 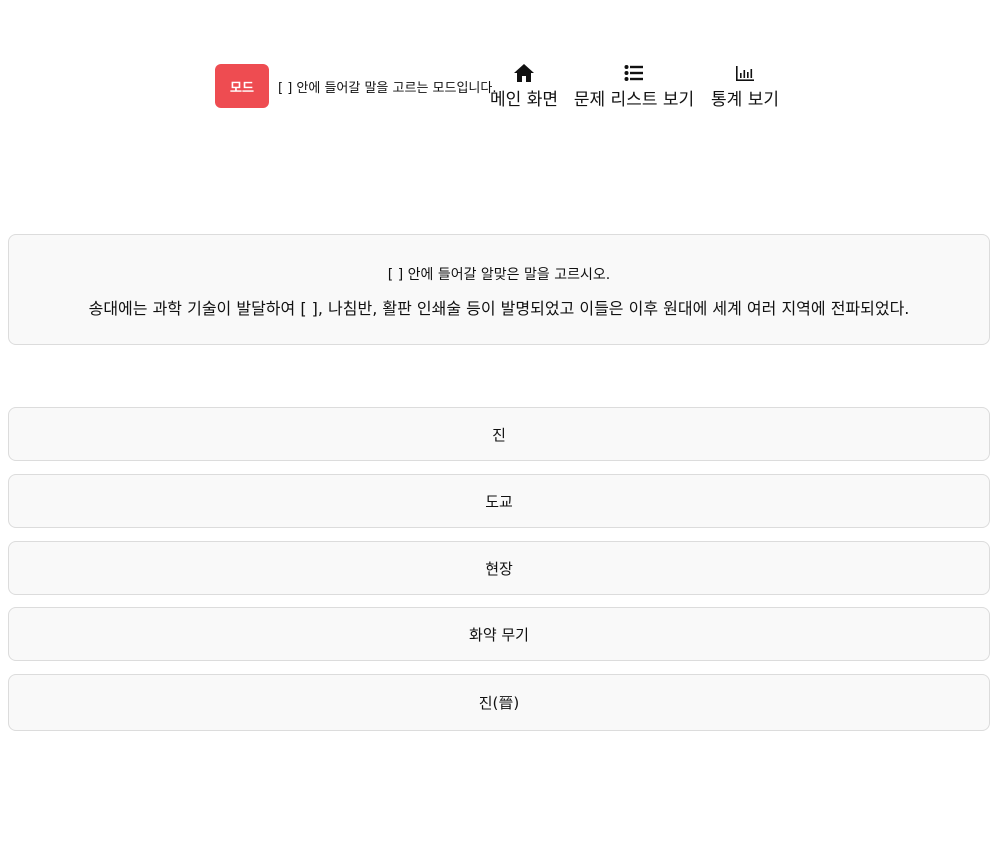 What do you see at coordinates (745, 86) in the screenshot?
I see `nav-statistics: 통계 보기` at bounding box center [745, 86].